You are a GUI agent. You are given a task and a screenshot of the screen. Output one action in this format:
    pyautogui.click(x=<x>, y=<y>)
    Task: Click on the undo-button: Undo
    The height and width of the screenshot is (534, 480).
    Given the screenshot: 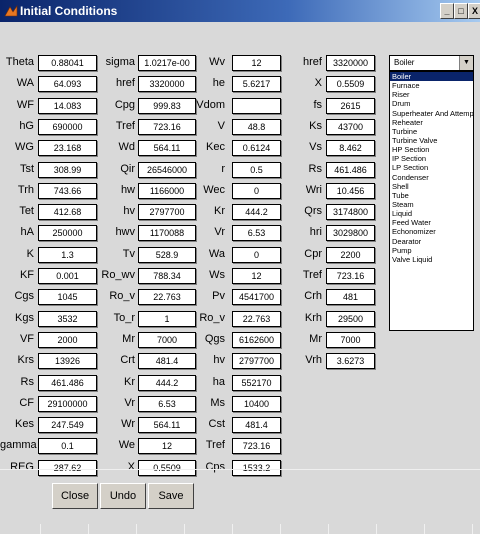 What is the action you would take?
    pyautogui.click(x=123, y=496)
    